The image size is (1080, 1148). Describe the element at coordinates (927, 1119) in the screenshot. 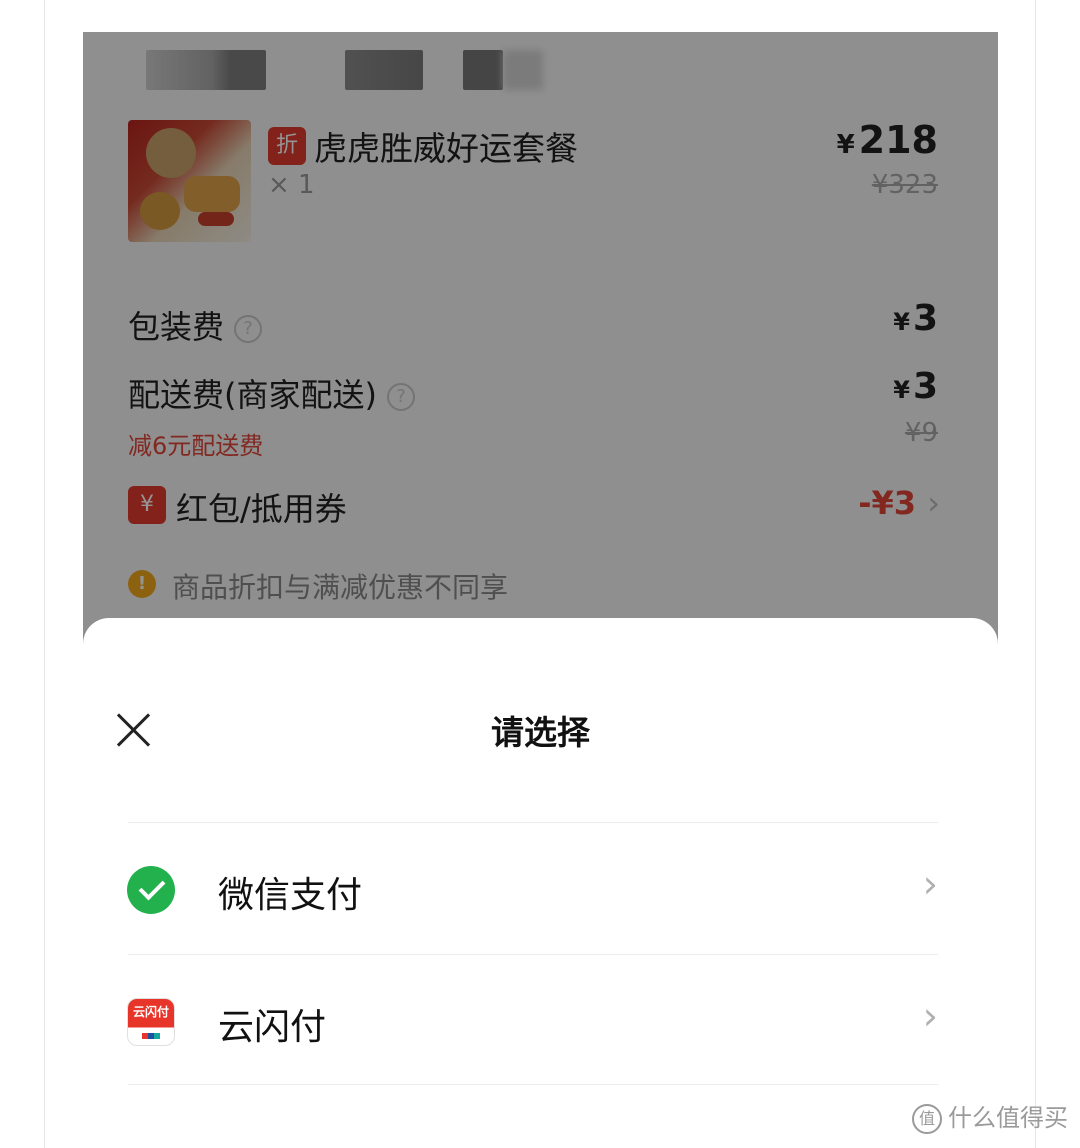

I see `watermark-logo-icon: 值` at that location.